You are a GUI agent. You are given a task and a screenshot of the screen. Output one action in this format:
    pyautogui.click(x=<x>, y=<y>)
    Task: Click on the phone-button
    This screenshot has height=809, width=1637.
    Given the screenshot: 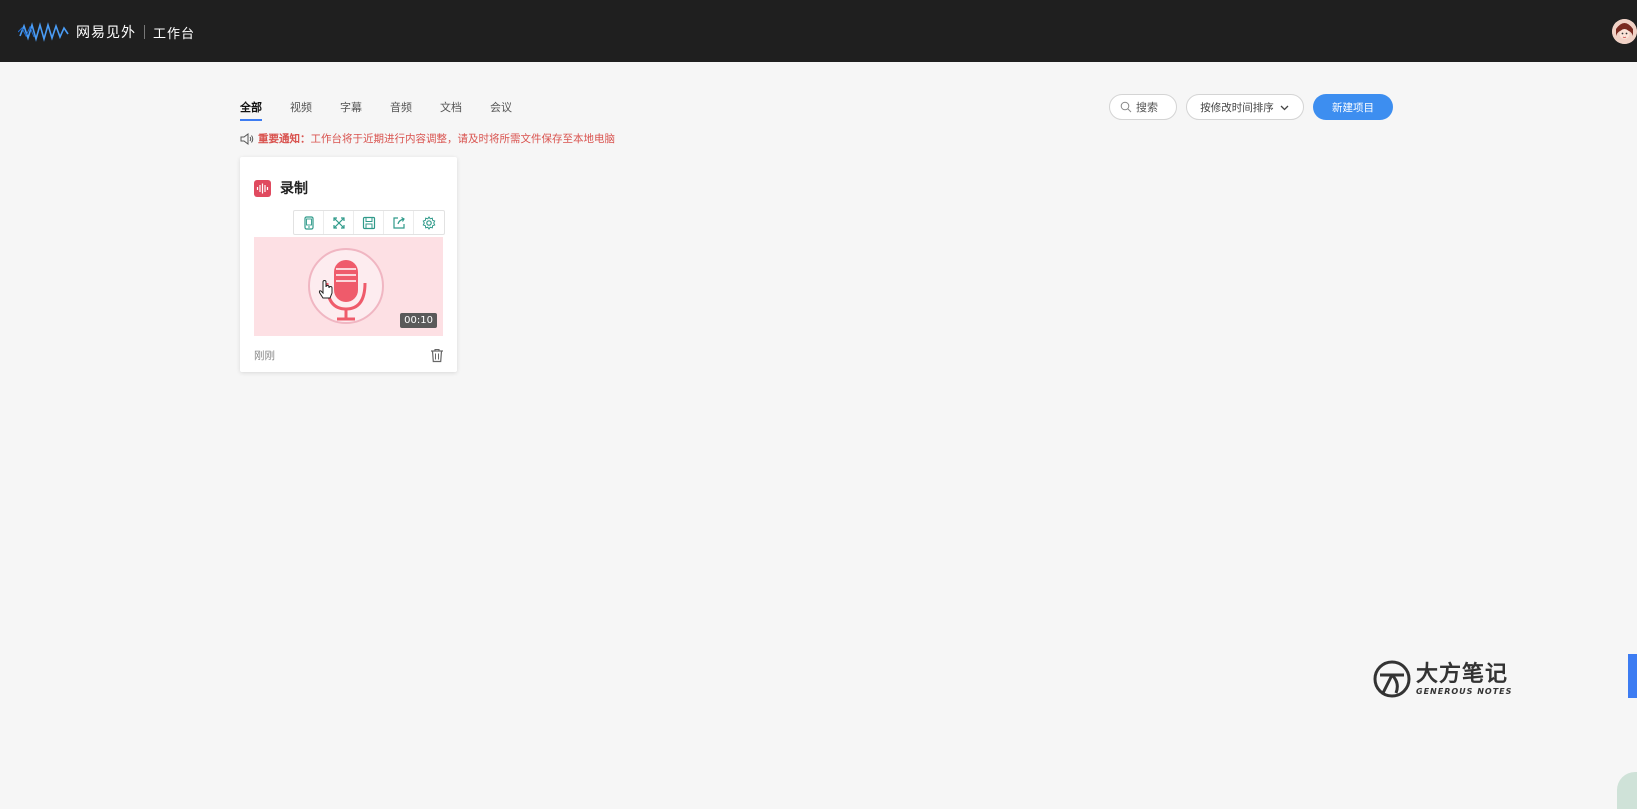 What is the action you would take?
    pyautogui.click(x=309, y=222)
    